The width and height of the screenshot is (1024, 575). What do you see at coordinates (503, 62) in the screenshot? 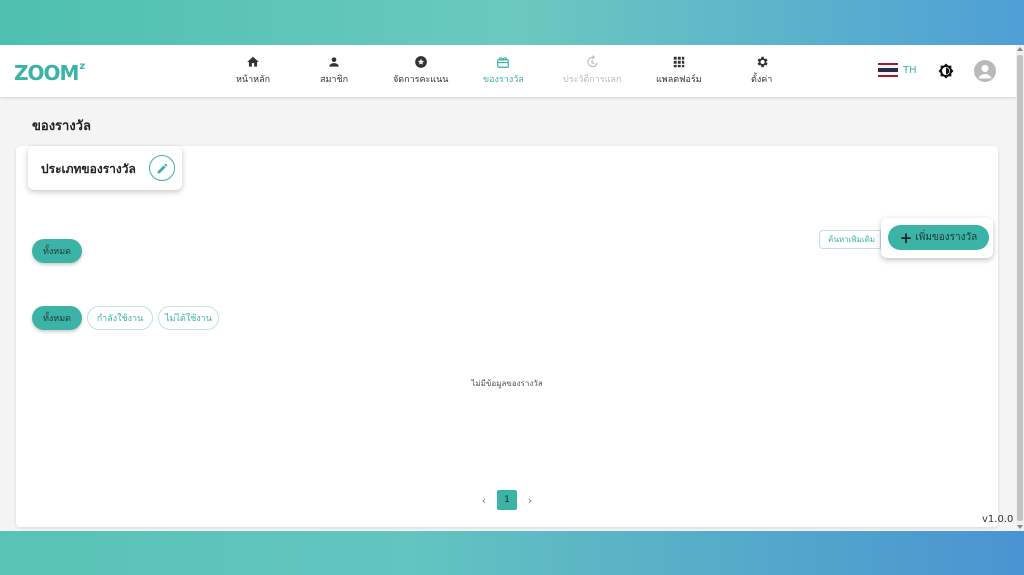
I see `gift-icon` at bounding box center [503, 62].